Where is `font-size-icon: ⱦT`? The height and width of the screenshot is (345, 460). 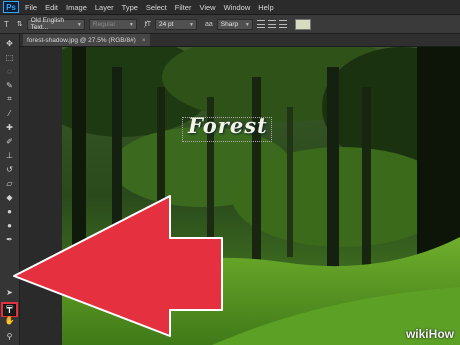 font-size-icon: ⱦT is located at coordinates (147, 24).